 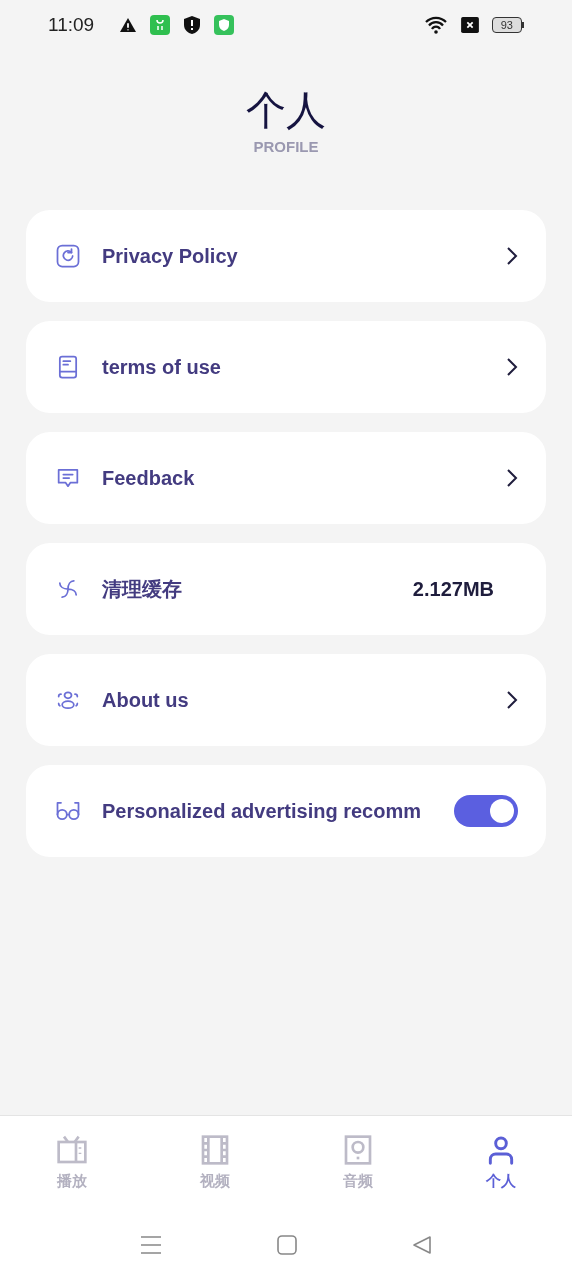 I want to click on row-label: 清理缓存, so click(x=142, y=589).